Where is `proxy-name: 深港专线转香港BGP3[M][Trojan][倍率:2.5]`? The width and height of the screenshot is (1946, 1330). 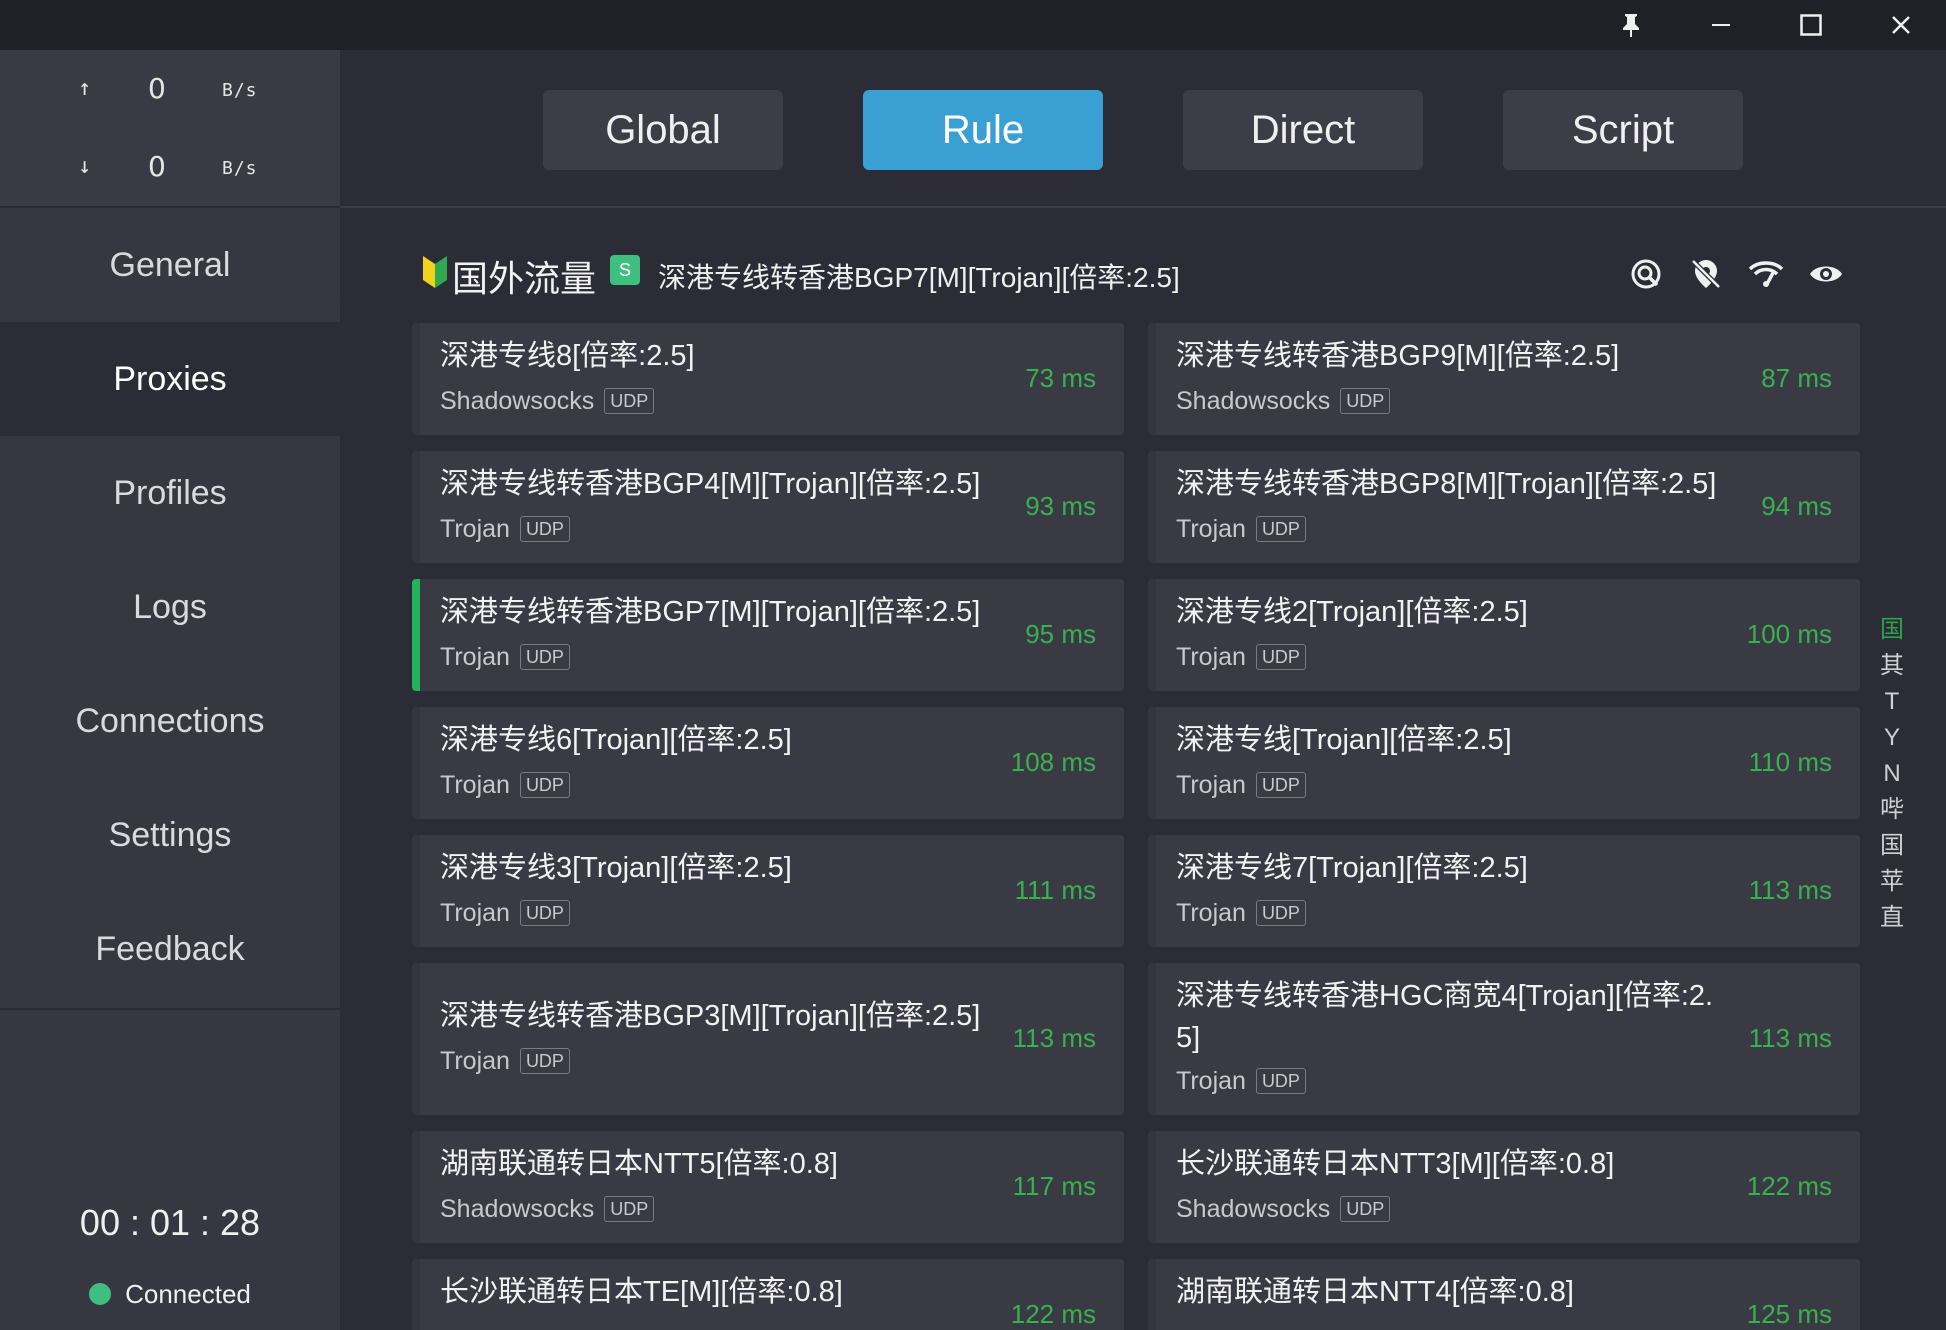 proxy-name: 深港专线转香港BGP3[M][Trojan][倍率:2.5] is located at coordinates (710, 1016).